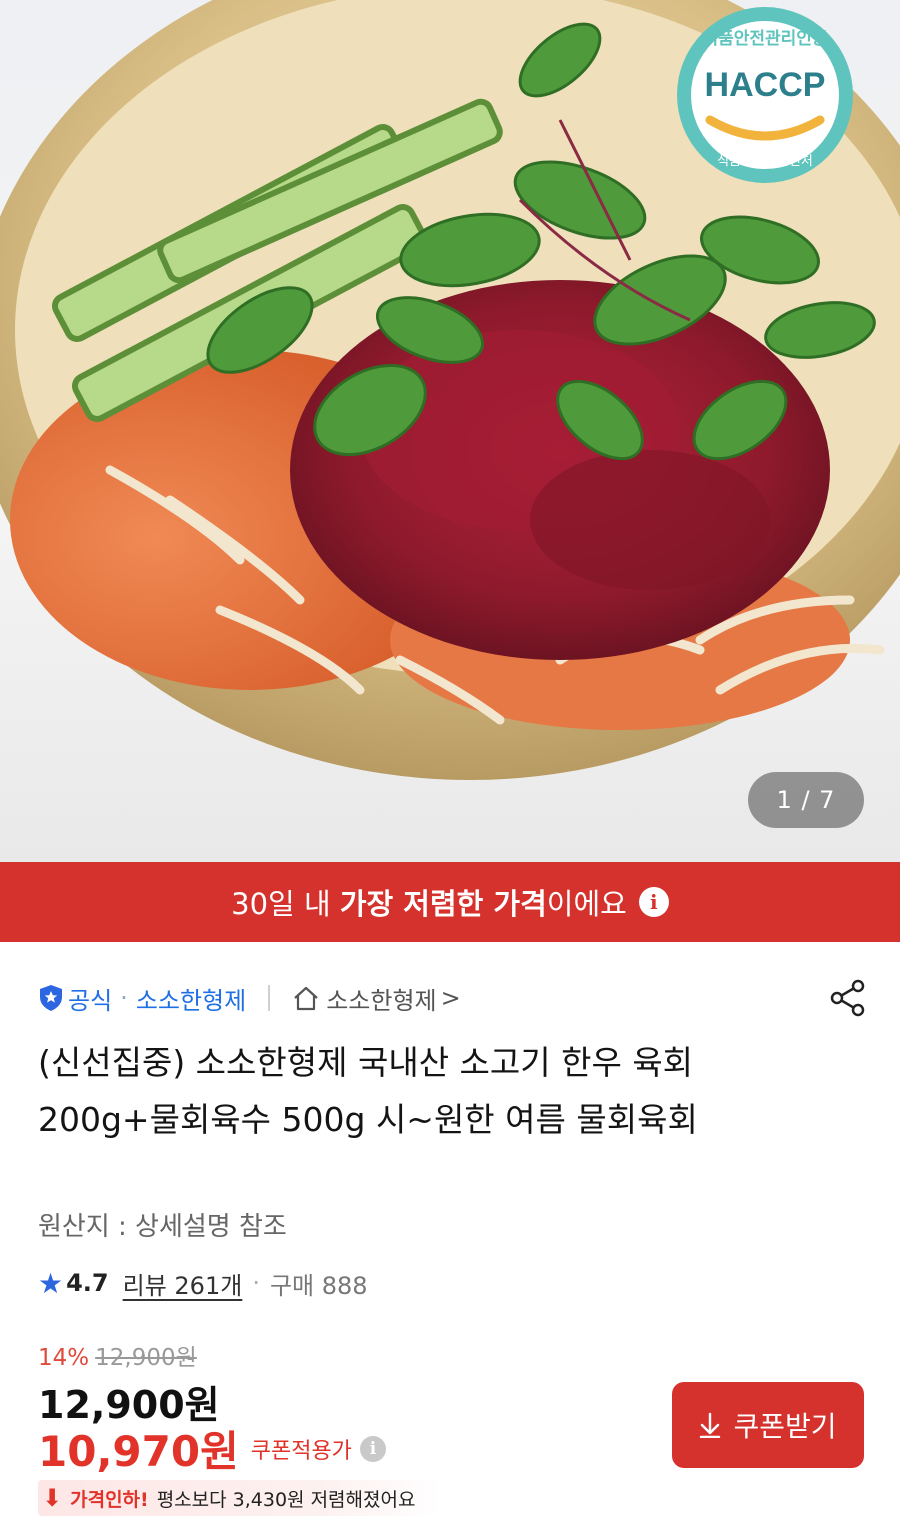 This screenshot has height=1526, width=900. Describe the element at coordinates (90, 1000) in the screenshot. I see `official-label: 공식` at that location.